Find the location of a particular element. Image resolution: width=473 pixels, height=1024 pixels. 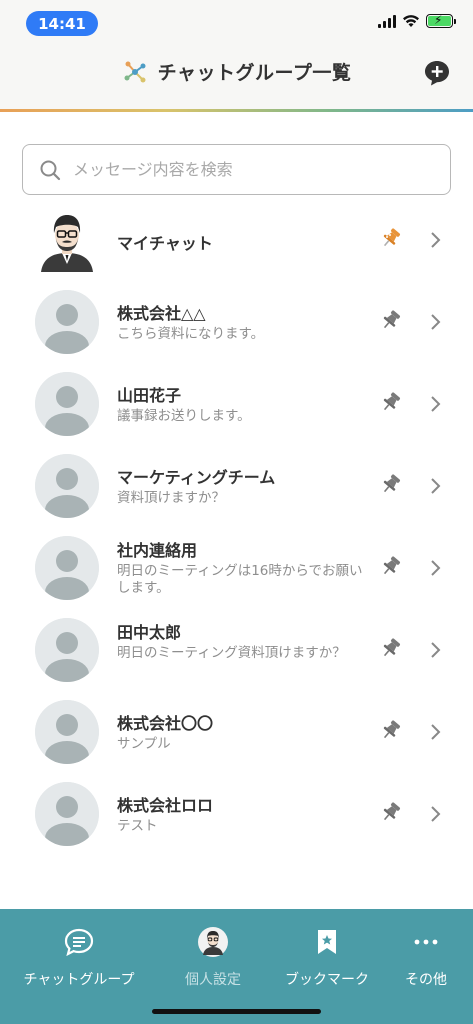

wifi-icon is located at coordinates (411, 21).